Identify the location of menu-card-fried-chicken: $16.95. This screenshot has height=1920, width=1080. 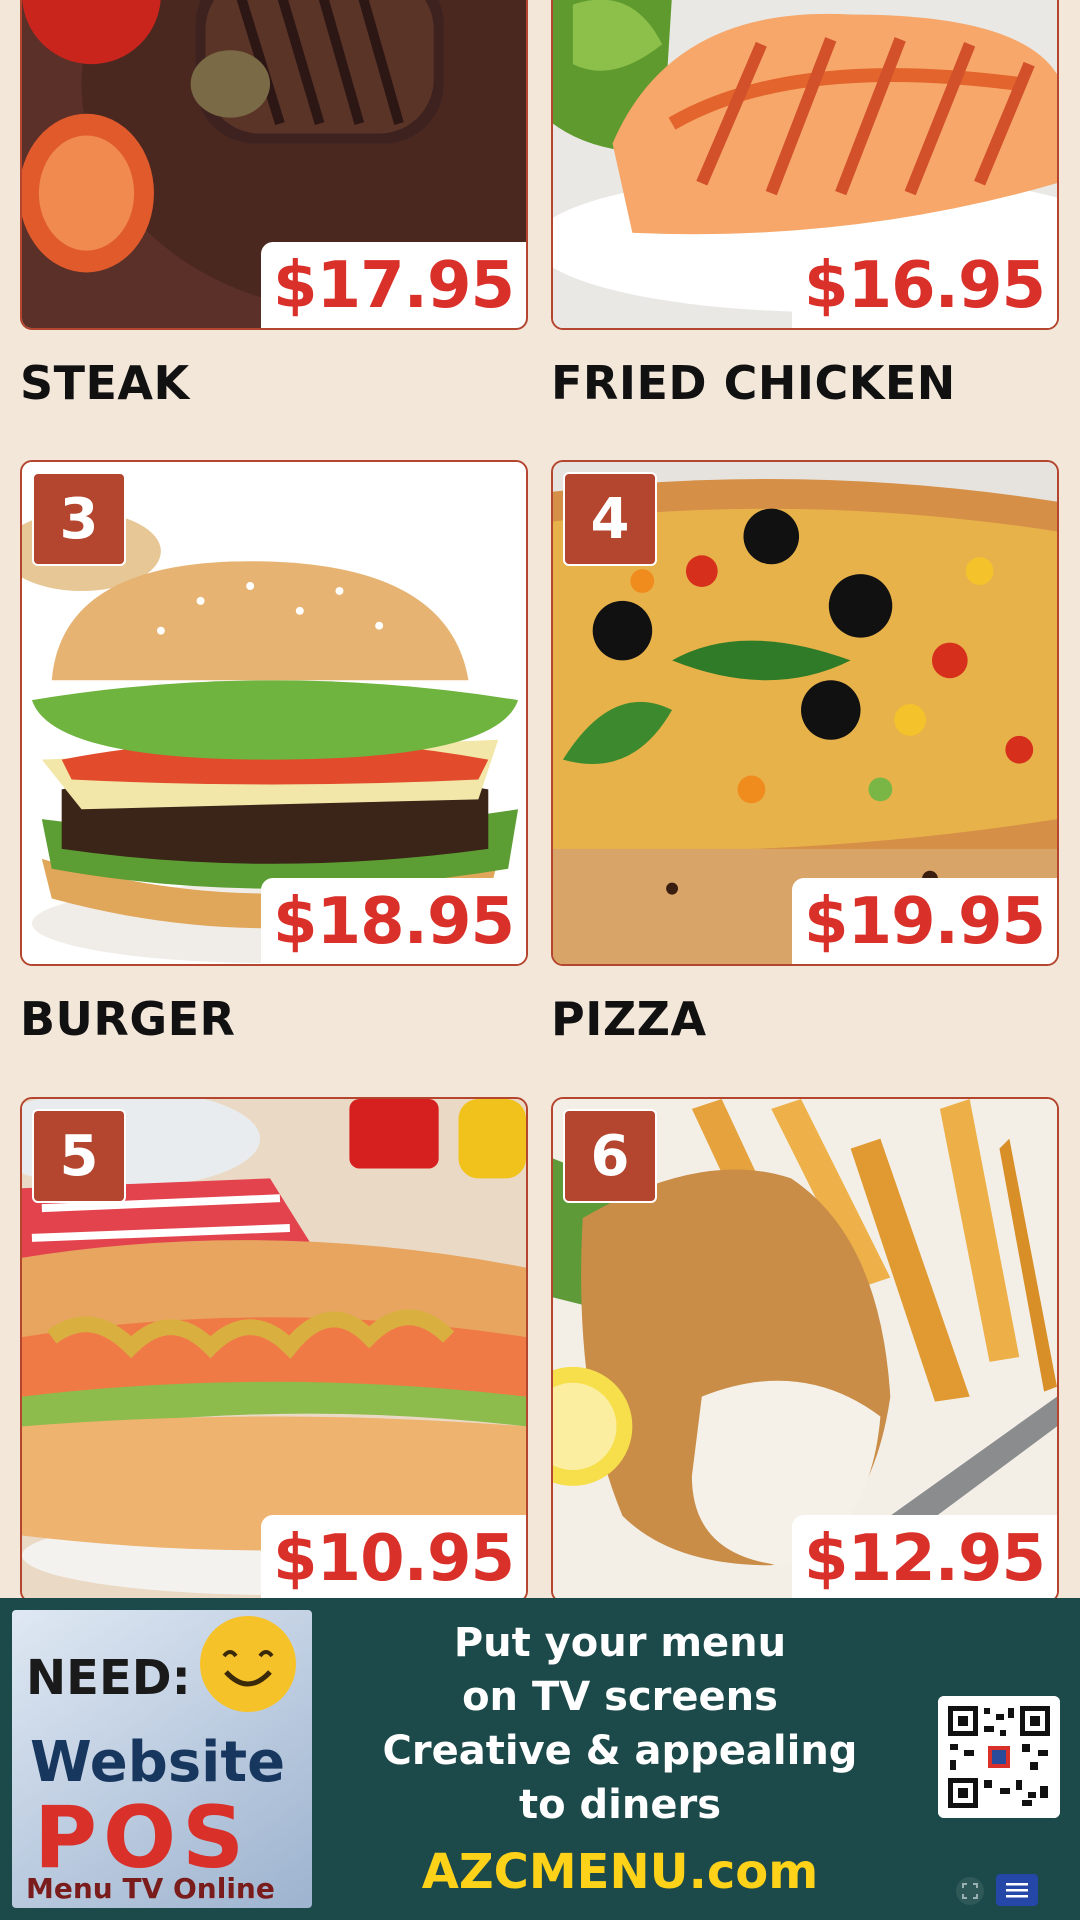
(805, 165).